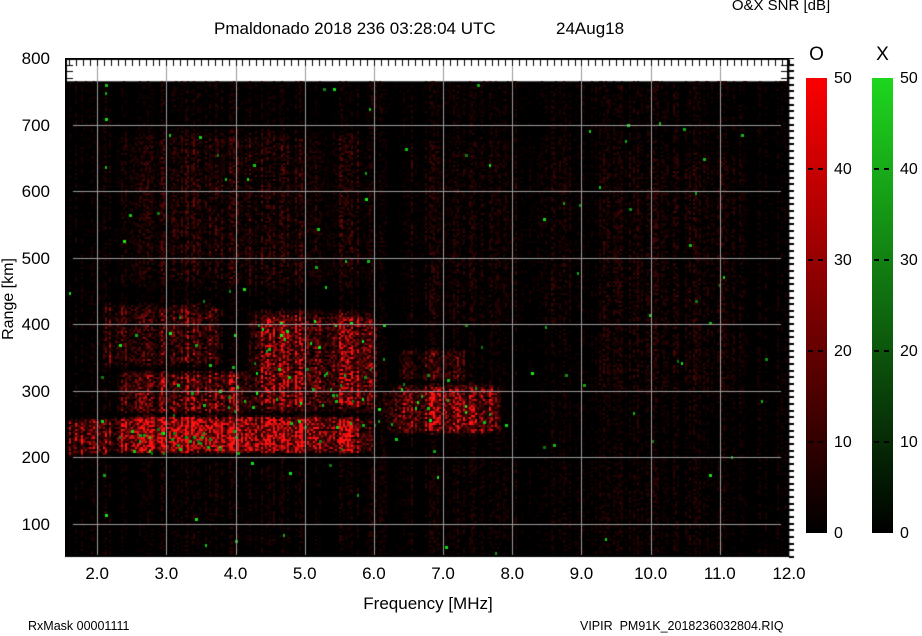 This screenshot has height=636, width=922. Describe the element at coordinates (719, 573) in the screenshot. I see `x-tick-label: 11.0` at that location.